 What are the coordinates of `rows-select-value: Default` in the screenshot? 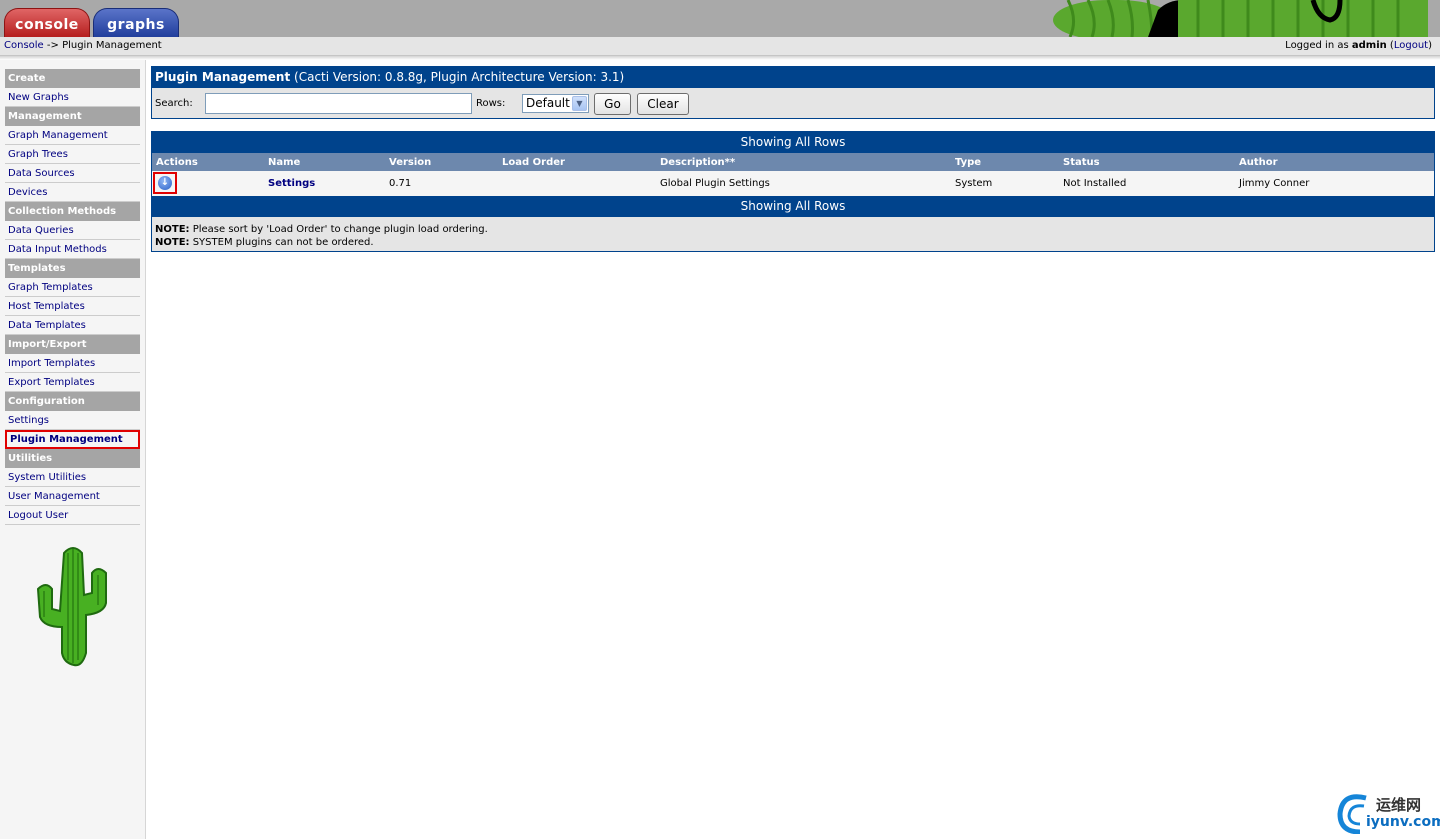 It's located at (548, 103).